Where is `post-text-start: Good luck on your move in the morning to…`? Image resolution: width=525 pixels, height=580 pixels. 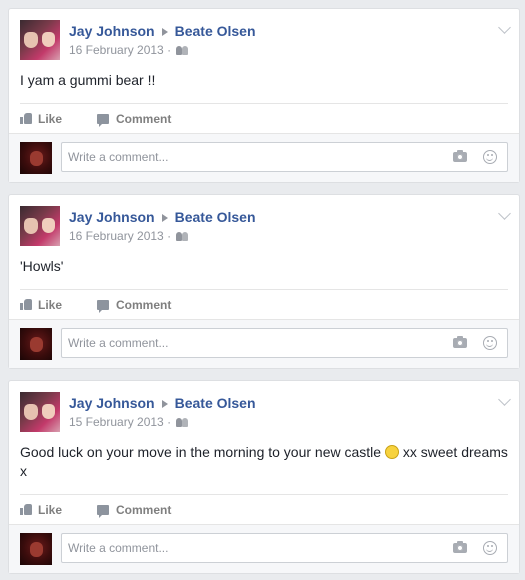 post-text-start: Good luck on your move in the morning to… is located at coordinates (201, 452).